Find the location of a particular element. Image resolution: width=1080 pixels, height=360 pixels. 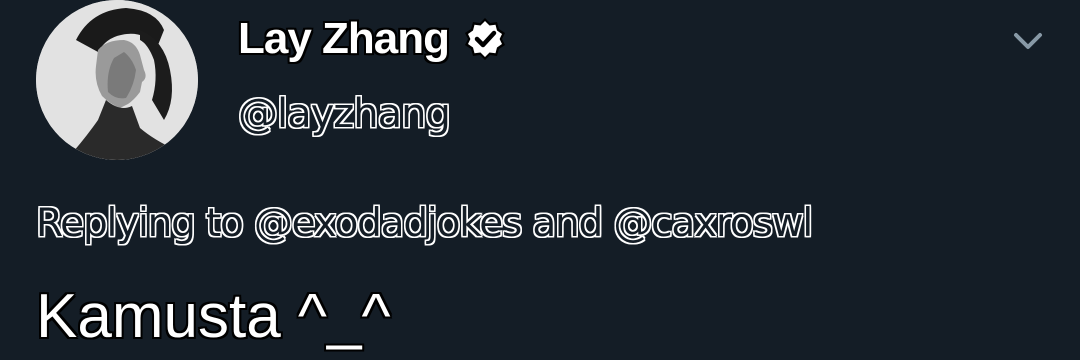

avatar is located at coordinates (117, 80).